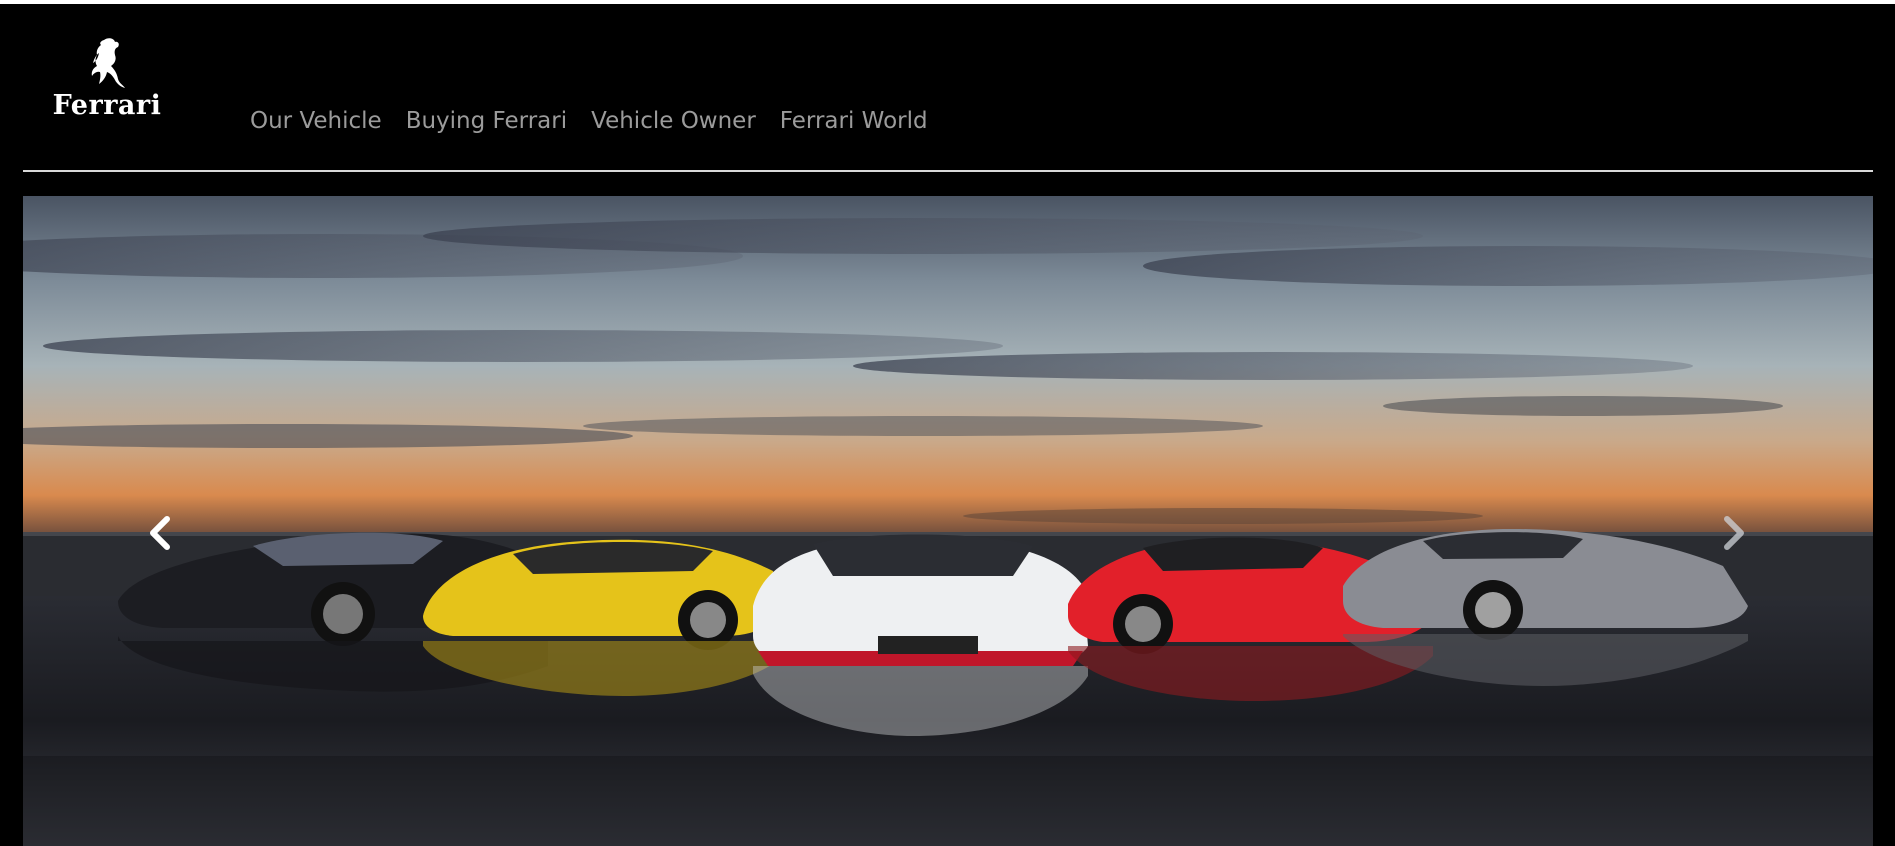  I want to click on nav-item-our-vehicle: Our Vehicle, so click(316, 121).